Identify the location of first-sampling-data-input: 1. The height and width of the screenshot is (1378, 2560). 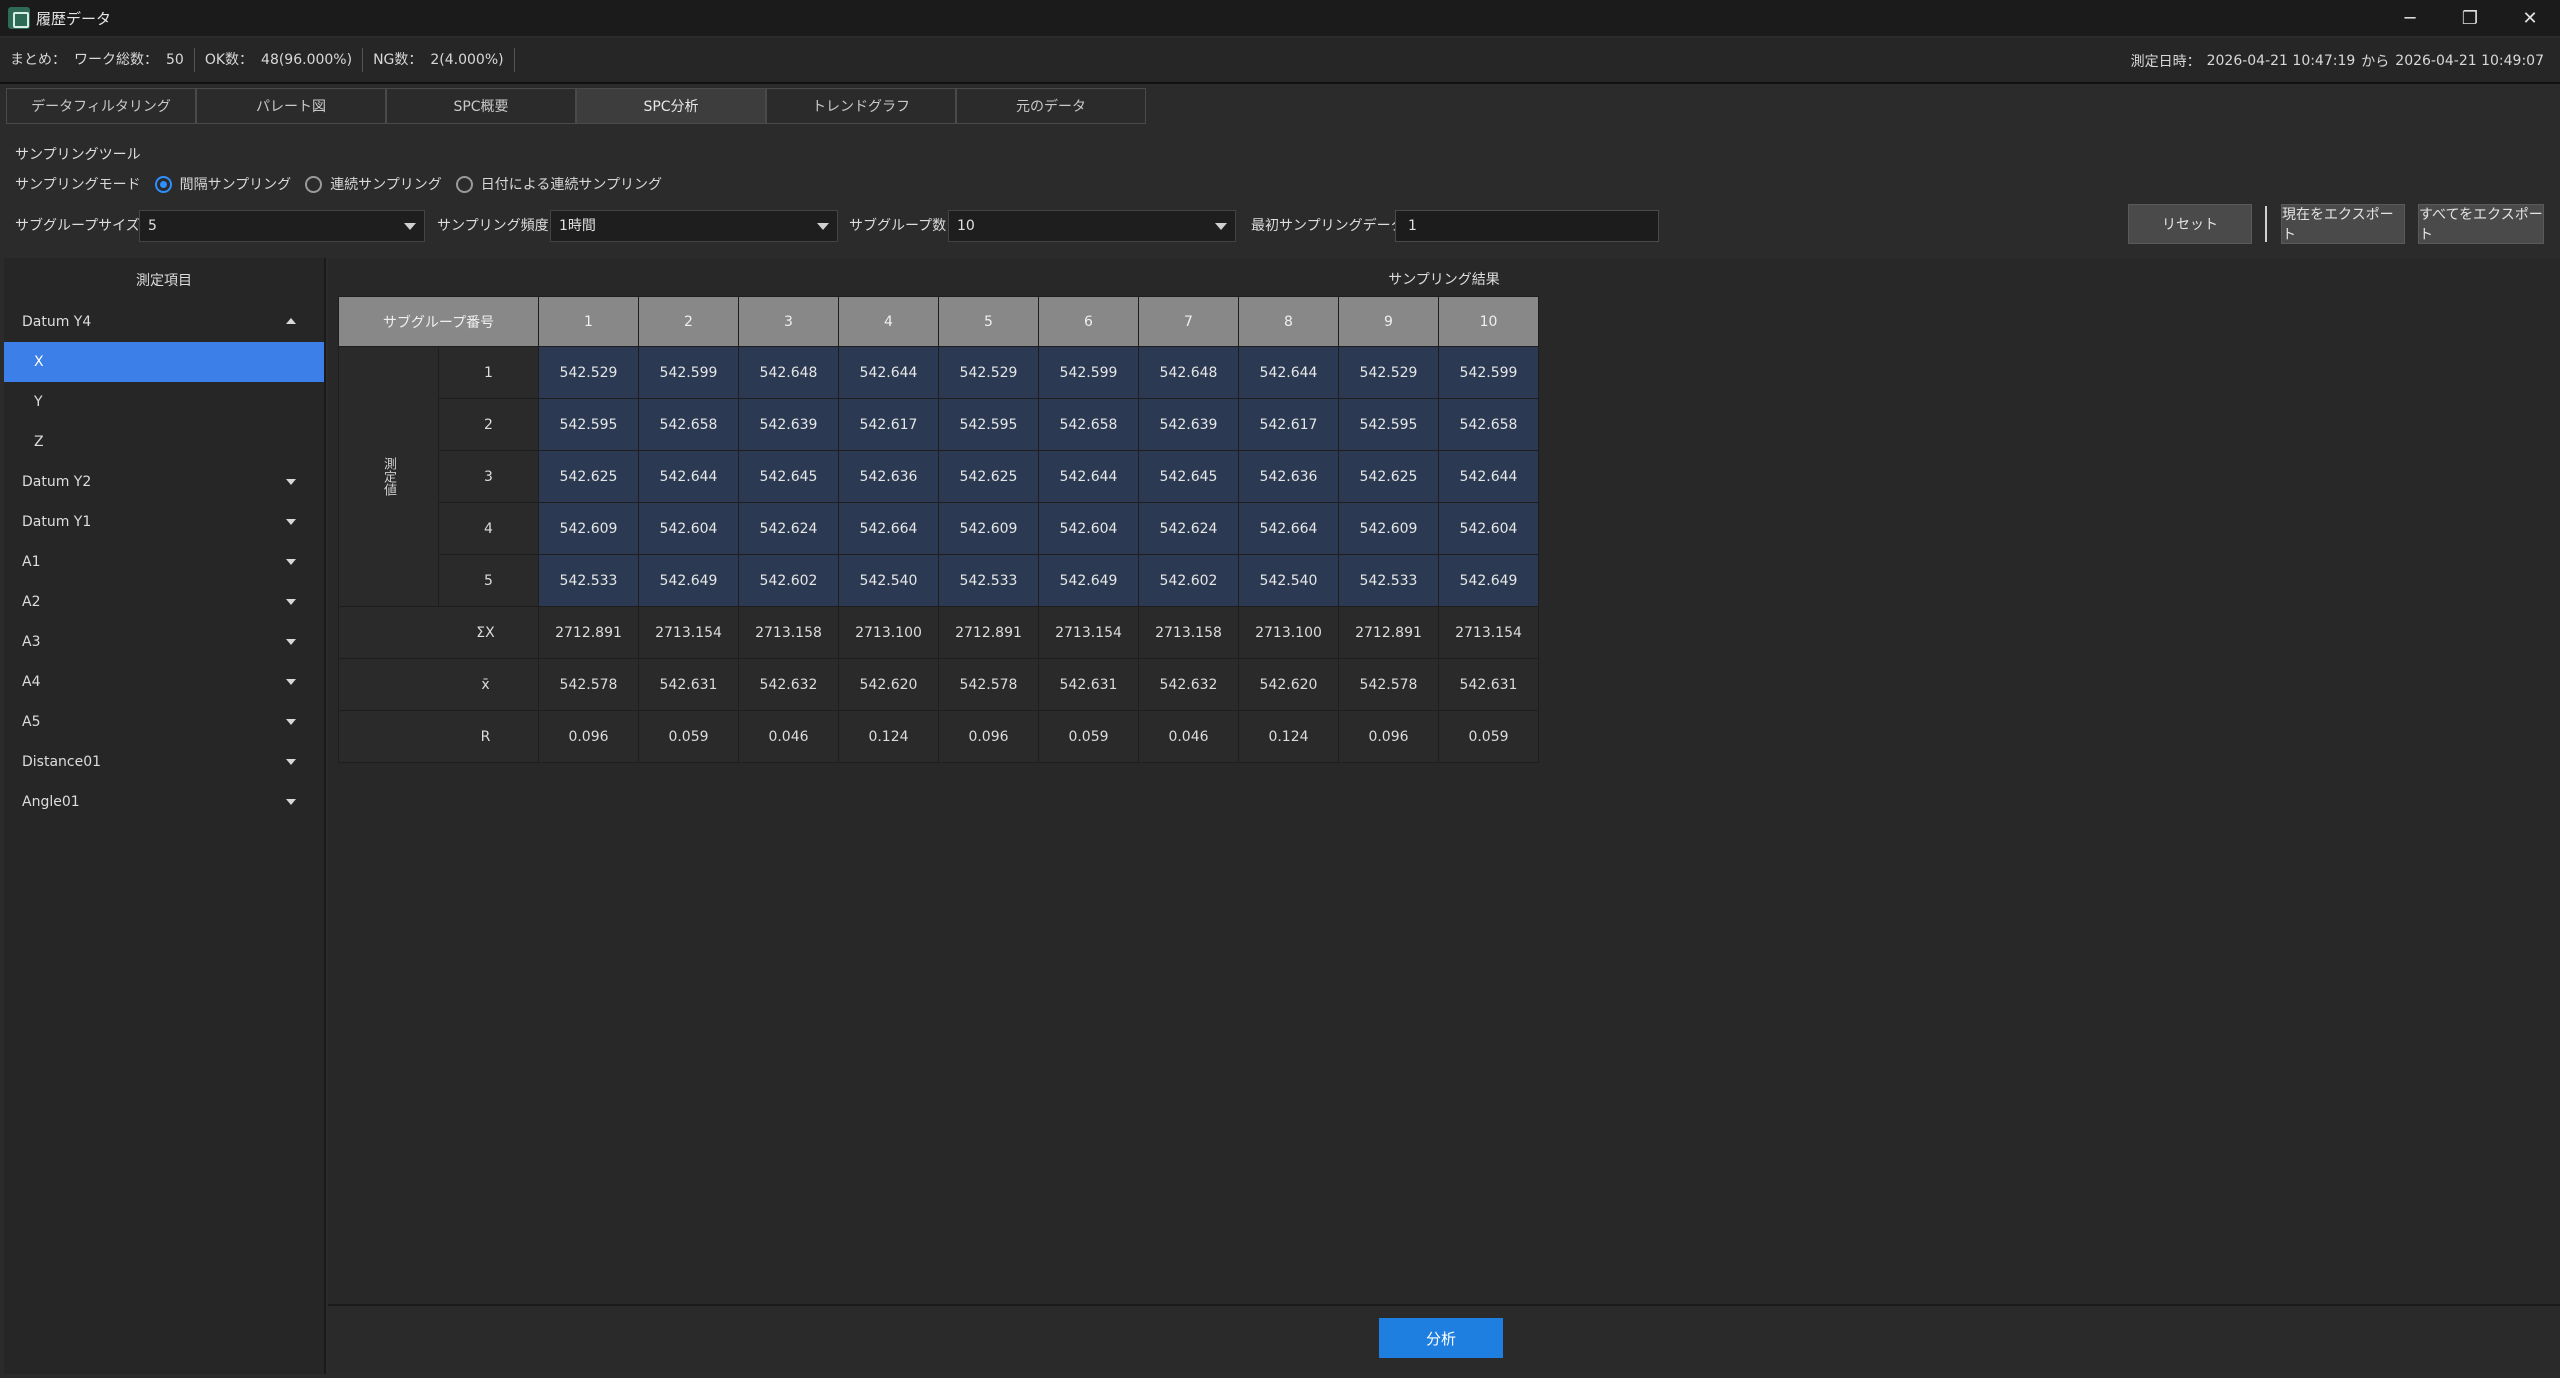
(1527, 226).